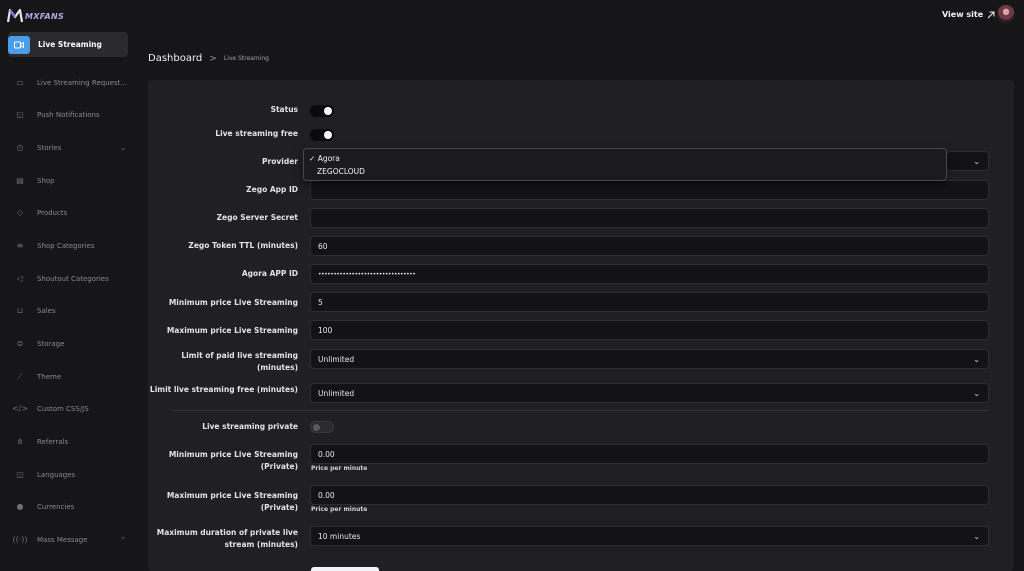 Image resolution: width=1024 pixels, height=571 pixels. I want to click on tag-icon: ◇, so click(20, 212).